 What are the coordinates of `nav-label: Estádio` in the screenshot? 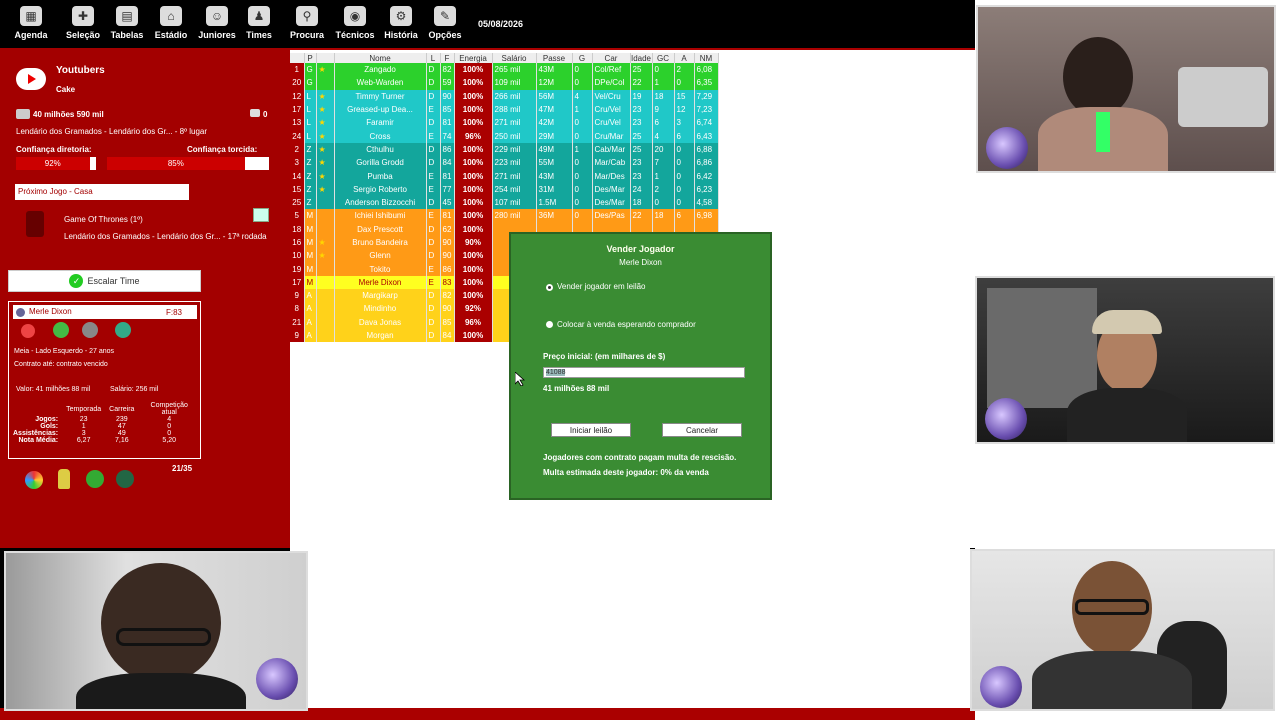 It's located at (171, 35).